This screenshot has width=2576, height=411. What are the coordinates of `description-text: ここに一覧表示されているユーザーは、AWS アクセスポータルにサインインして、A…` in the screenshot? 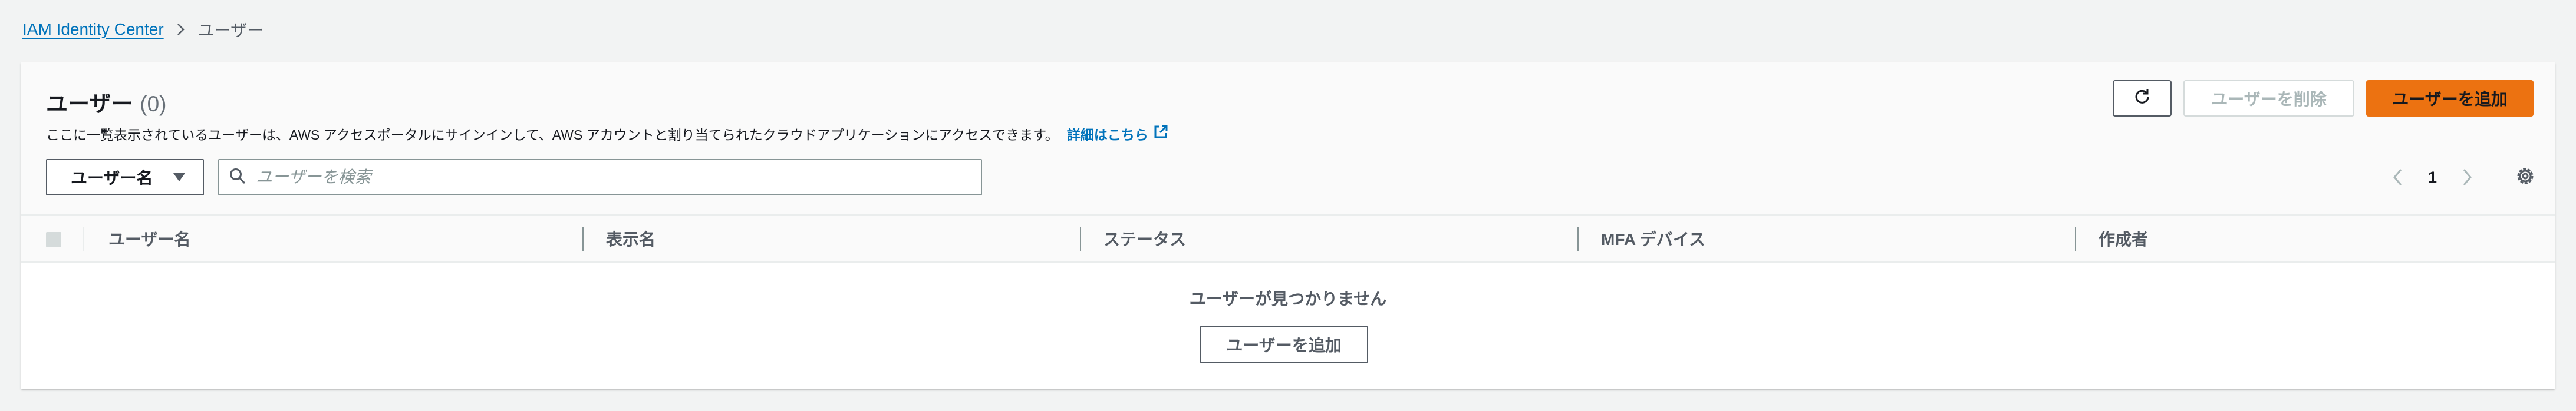 It's located at (552, 134).